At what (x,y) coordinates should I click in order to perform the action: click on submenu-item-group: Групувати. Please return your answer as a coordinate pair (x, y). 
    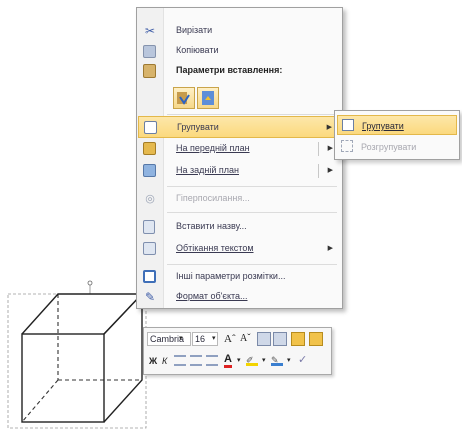
    Looking at the image, I should click on (397, 125).